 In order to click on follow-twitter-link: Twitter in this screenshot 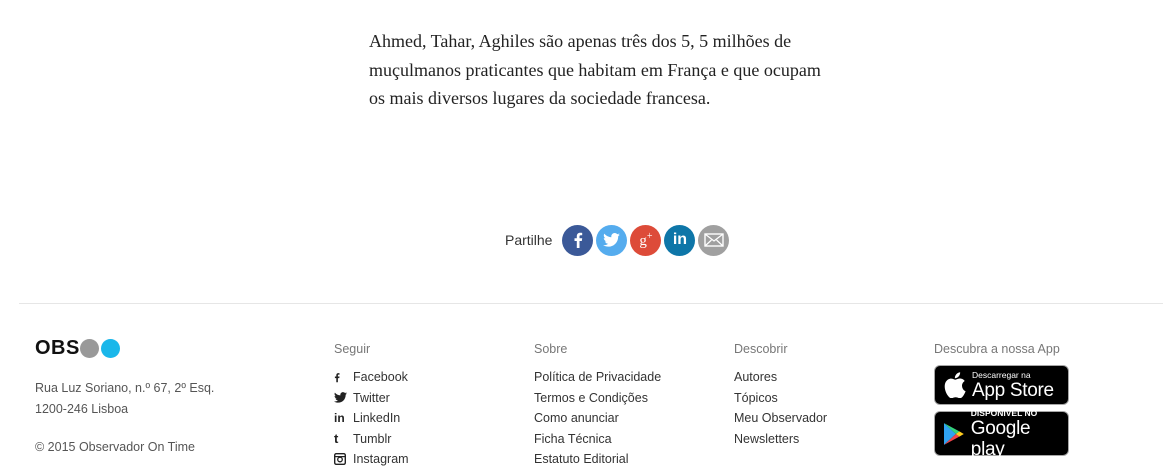, I will do `click(371, 398)`.